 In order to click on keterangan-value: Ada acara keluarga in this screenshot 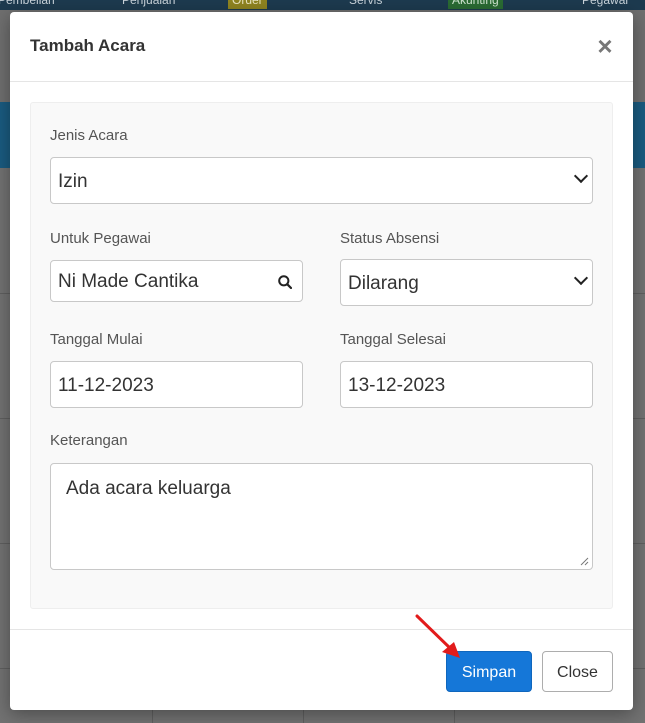, I will do `click(148, 488)`.